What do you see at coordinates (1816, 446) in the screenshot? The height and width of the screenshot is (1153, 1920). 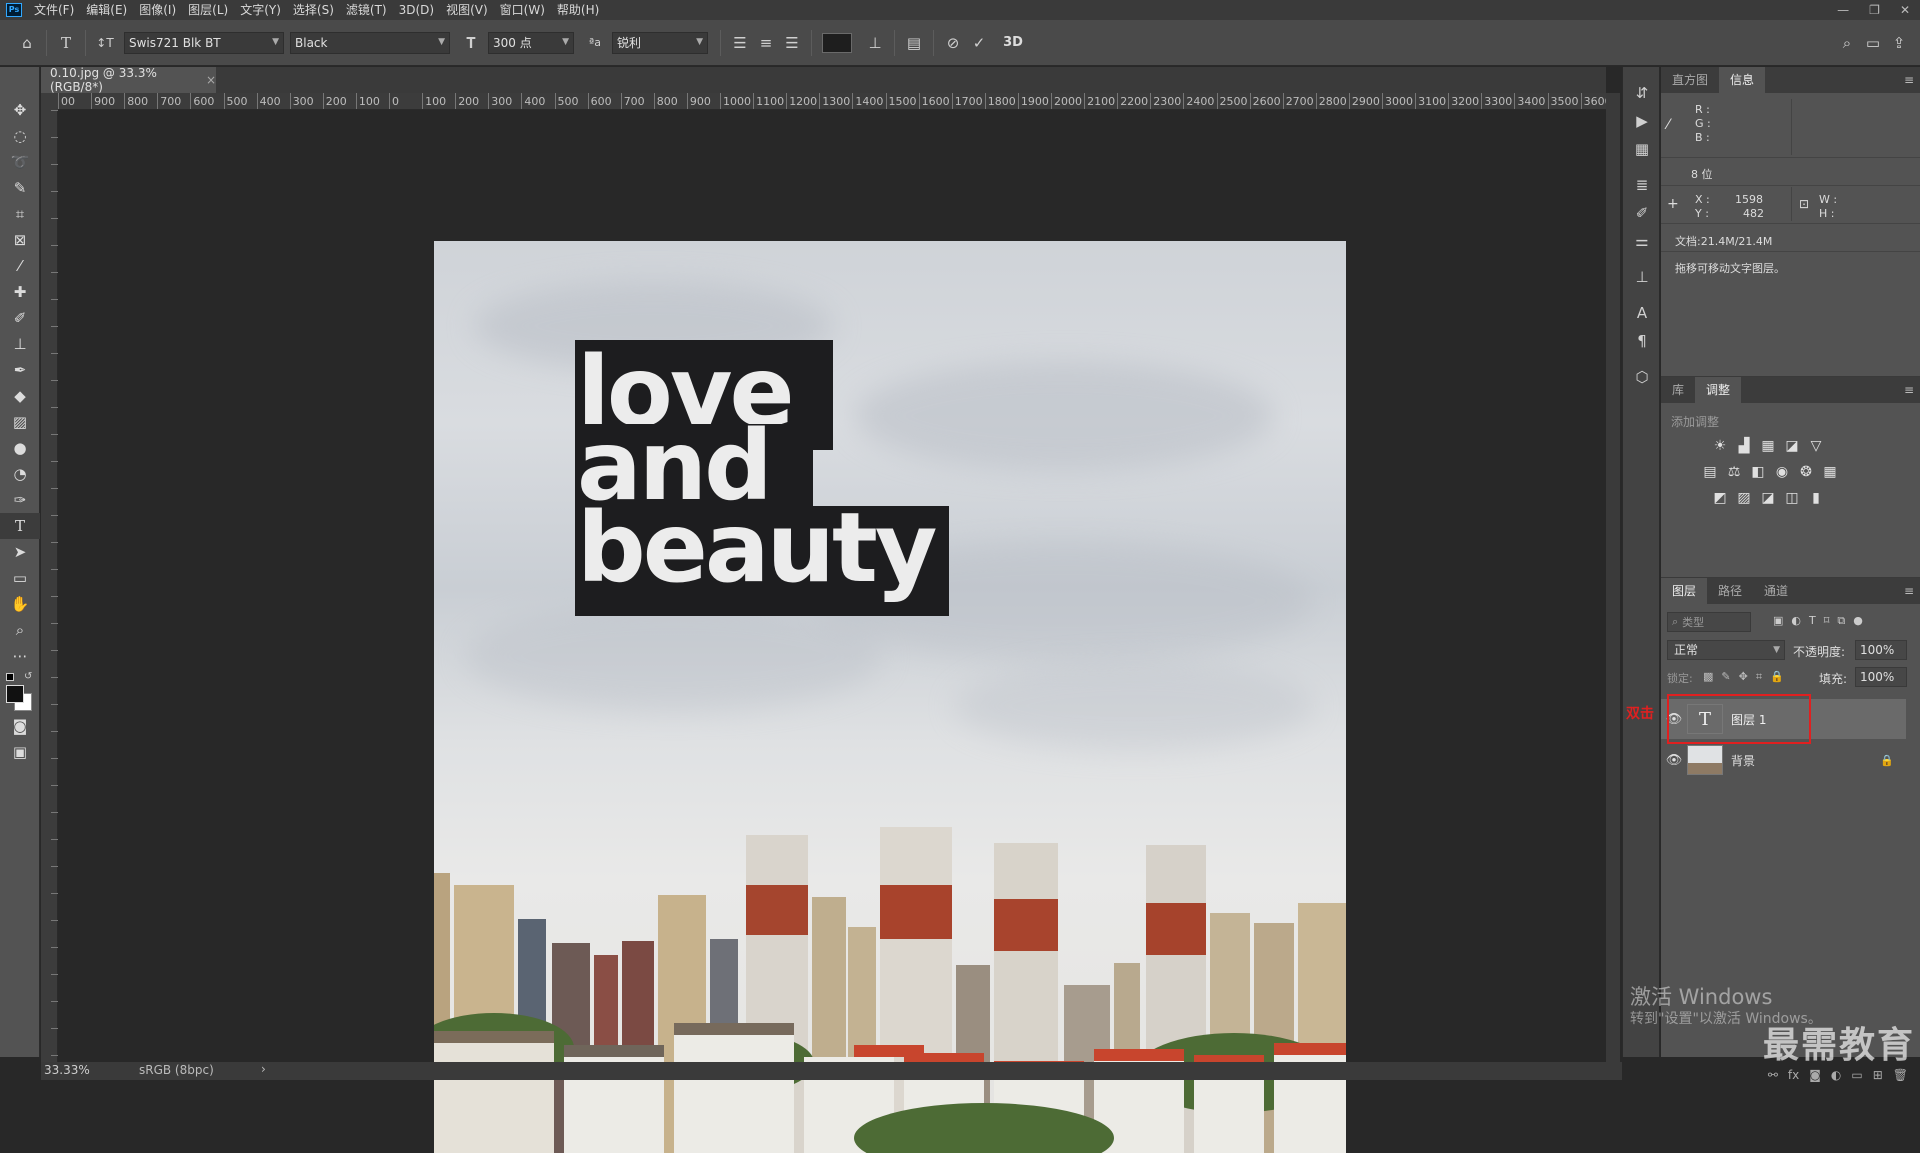 I see `vibrance-icon: ▽` at bounding box center [1816, 446].